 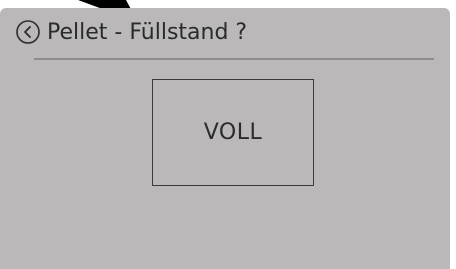 What do you see at coordinates (234, 59) in the screenshot?
I see `header-divider` at bounding box center [234, 59].